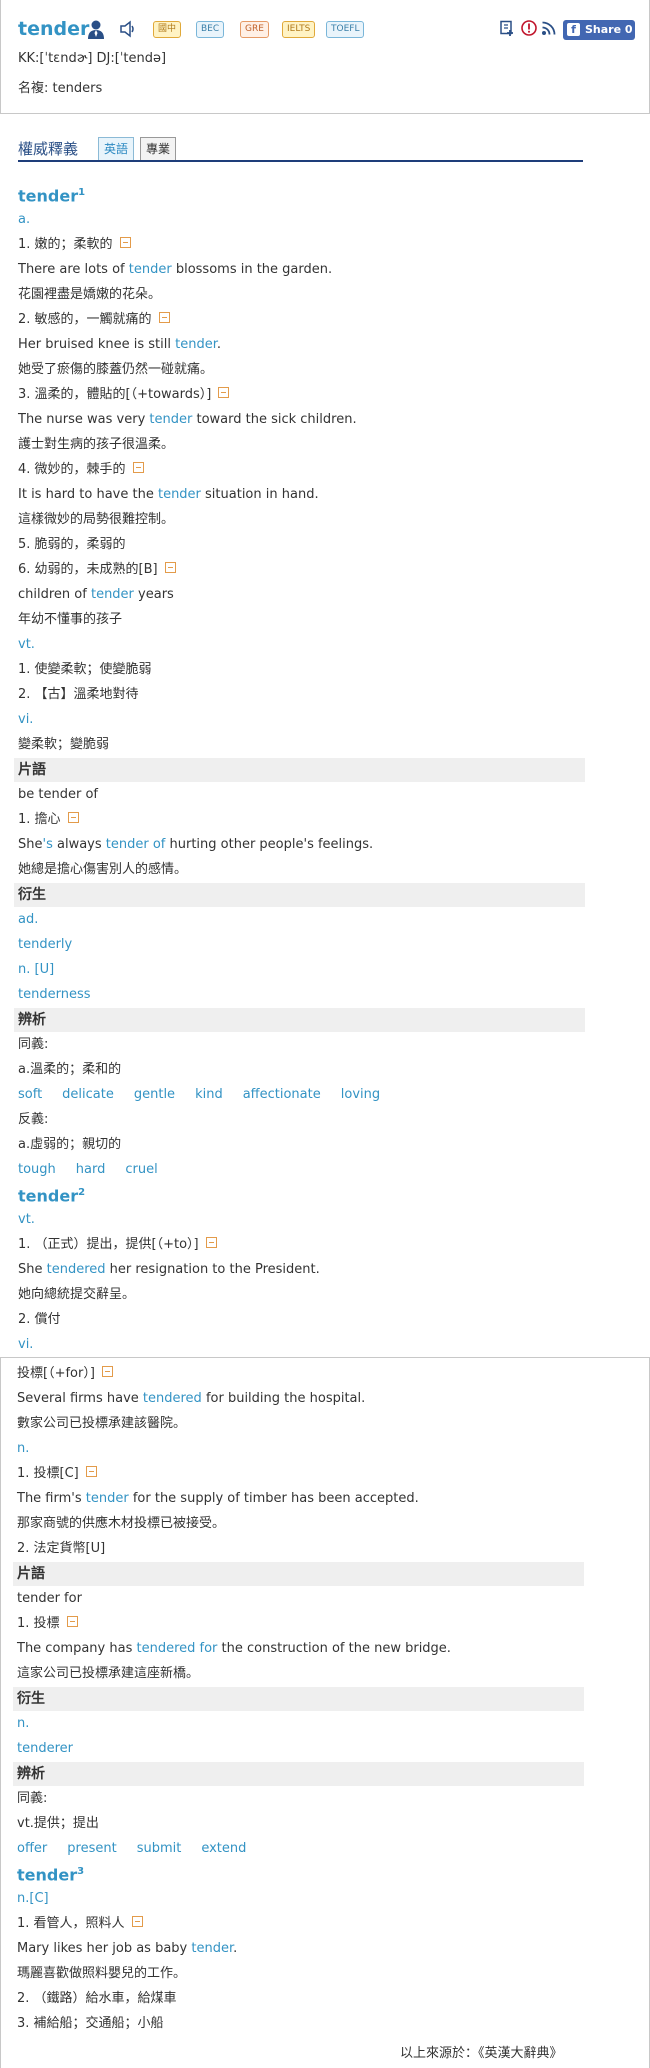 The width and height of the screenshot is (650, 2068). I want to click on tender3-sense-3: 3. 補給船；交通船；小船, so click(90, 2023).